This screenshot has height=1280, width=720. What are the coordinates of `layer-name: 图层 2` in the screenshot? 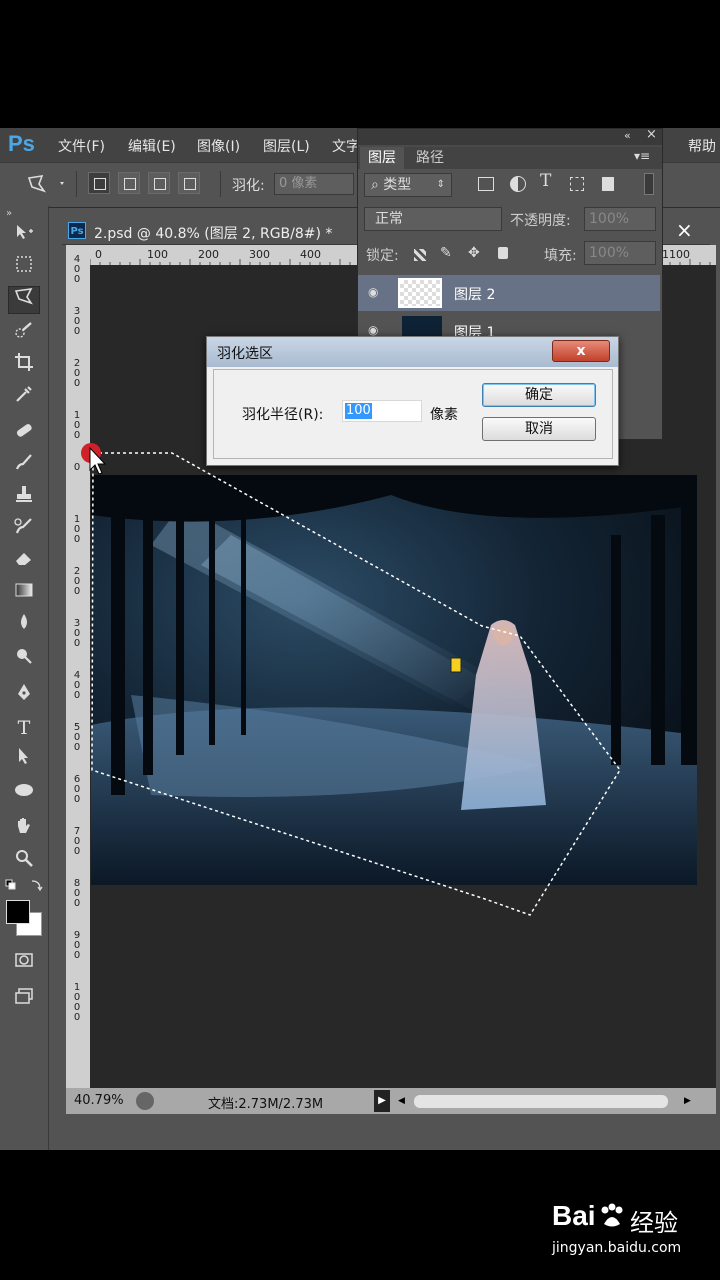 It's located at (474, 294).